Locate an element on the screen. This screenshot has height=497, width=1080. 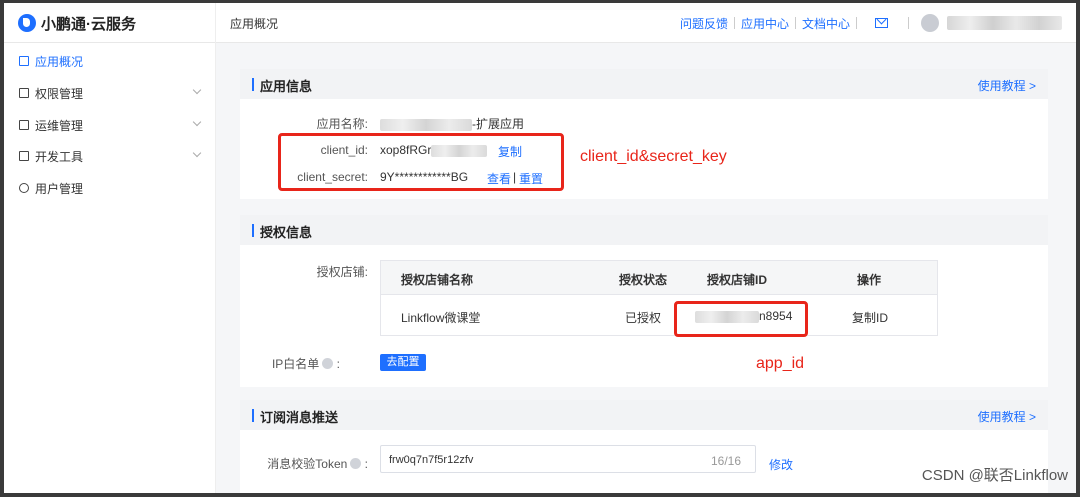
token-label-text: 消息校验Token is located at coordinates (307, 464).